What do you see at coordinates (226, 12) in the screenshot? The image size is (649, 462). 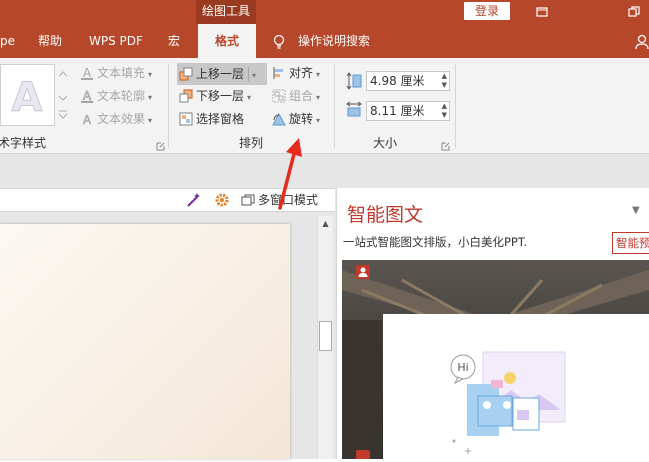 I see `drawing-tools-context-label: 绘图工具` at bounding box center [226, 12].